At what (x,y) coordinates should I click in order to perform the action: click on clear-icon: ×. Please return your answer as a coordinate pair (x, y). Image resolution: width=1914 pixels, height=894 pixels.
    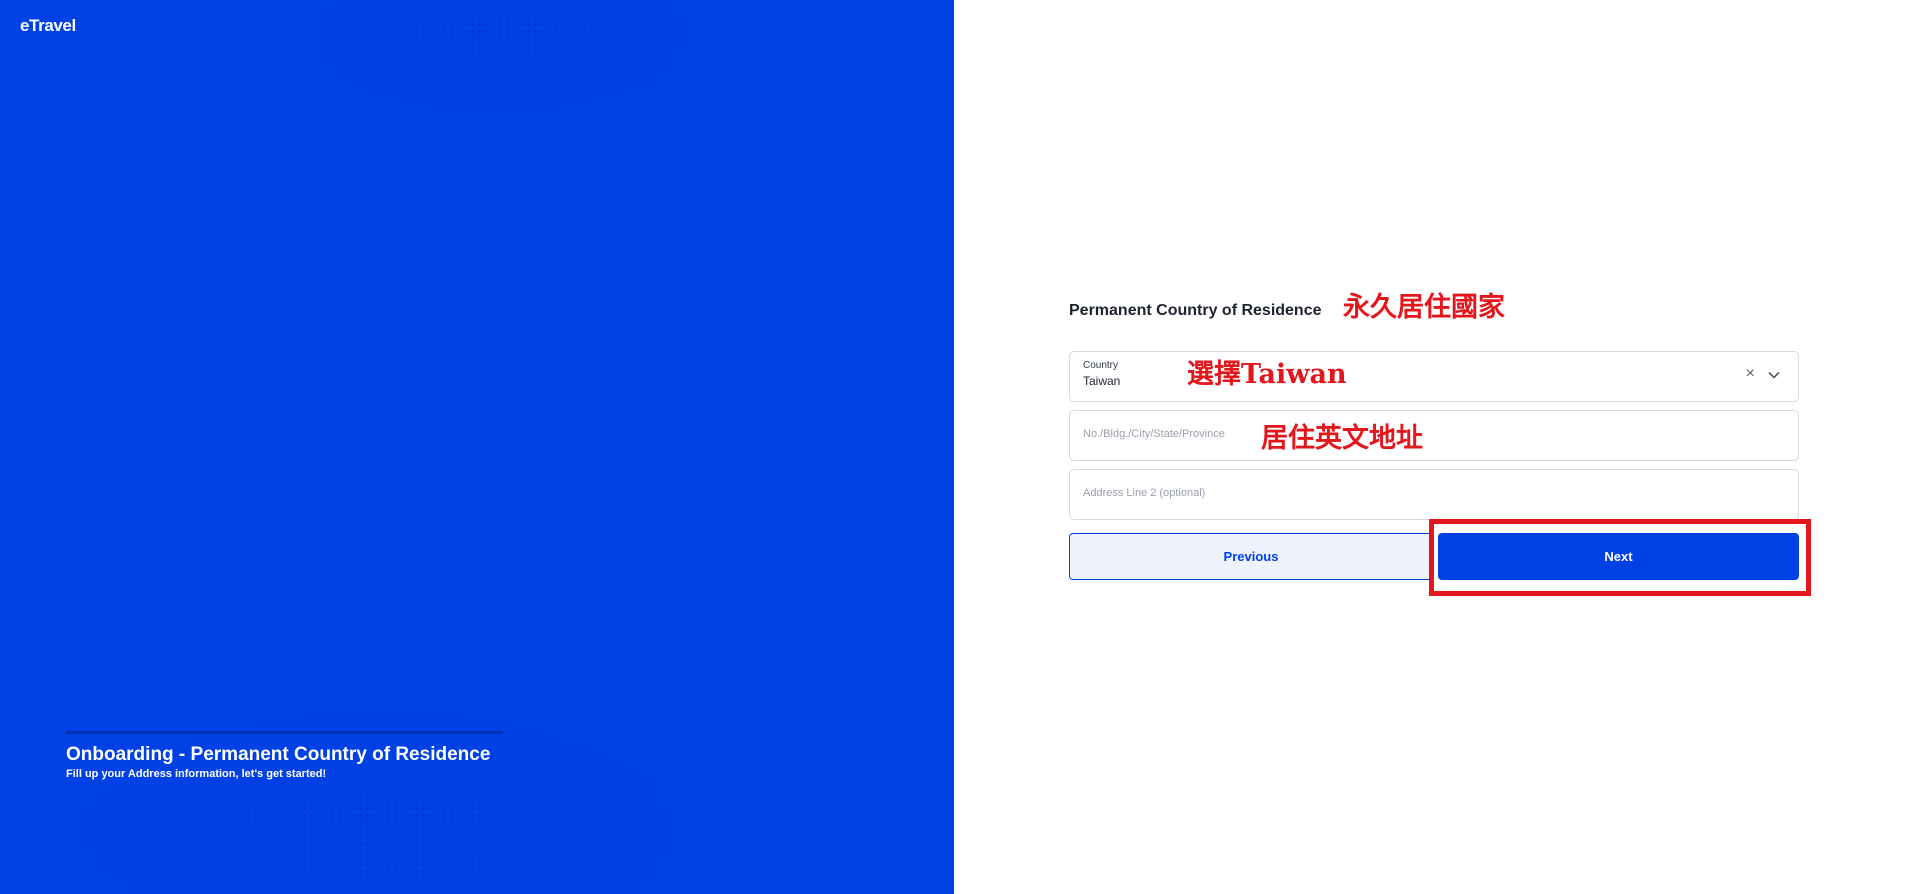
    Looking at the image, I should click on (1750, 374).